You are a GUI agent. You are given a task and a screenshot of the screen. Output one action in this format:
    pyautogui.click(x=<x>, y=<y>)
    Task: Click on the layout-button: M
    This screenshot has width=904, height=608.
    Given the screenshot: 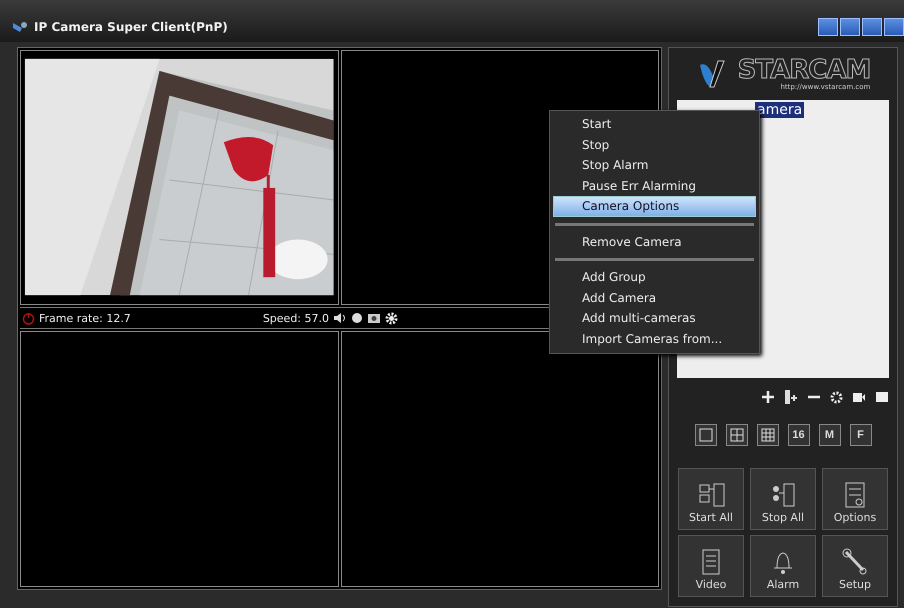 What is the action you would take?
    pyautogui.click(x=829, y=435)
    